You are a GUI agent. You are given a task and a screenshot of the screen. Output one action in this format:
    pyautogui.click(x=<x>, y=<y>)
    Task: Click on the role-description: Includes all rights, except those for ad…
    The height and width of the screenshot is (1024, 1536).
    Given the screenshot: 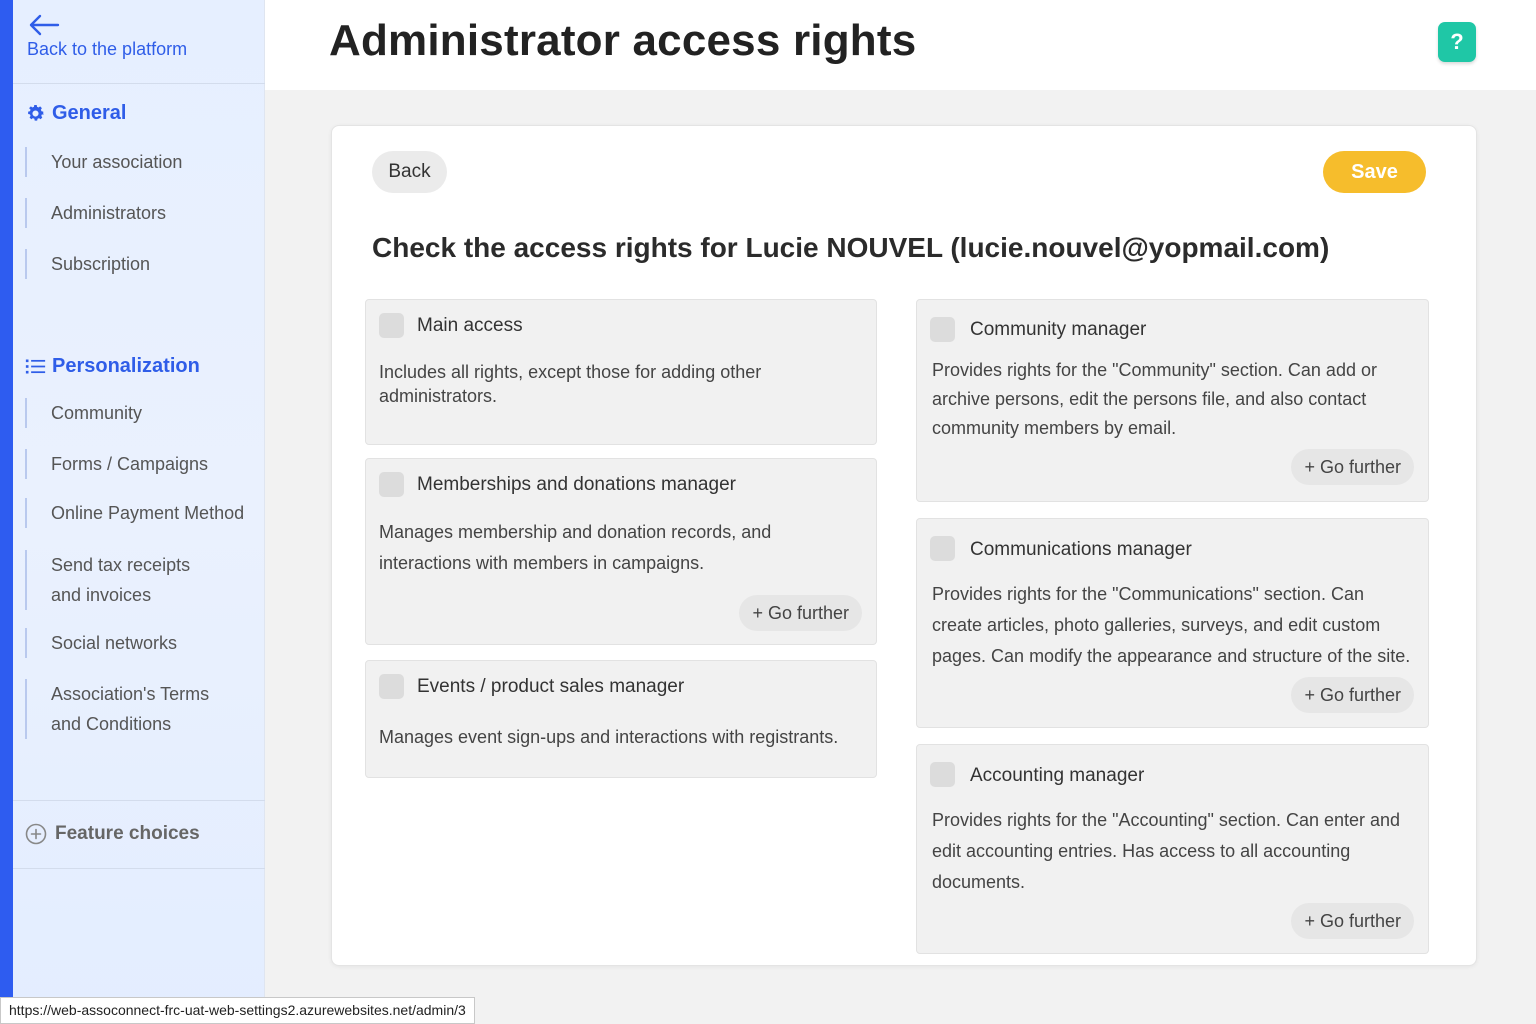 What is the action you would take?
    pyautogui.click(x=570, y=384)
    